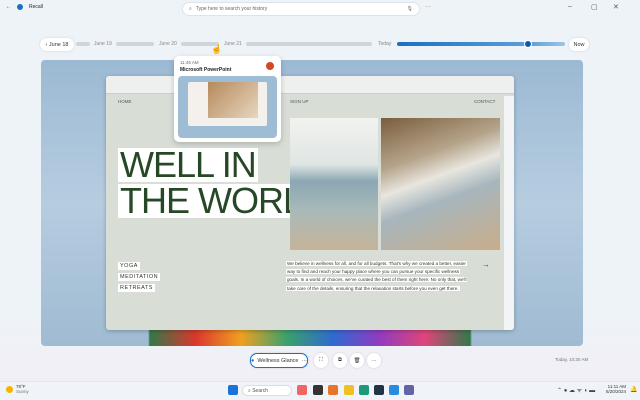  Describe the element at coordinates (22, 391) in the screenshot. I see `weather-desc: Sunny` at that location.